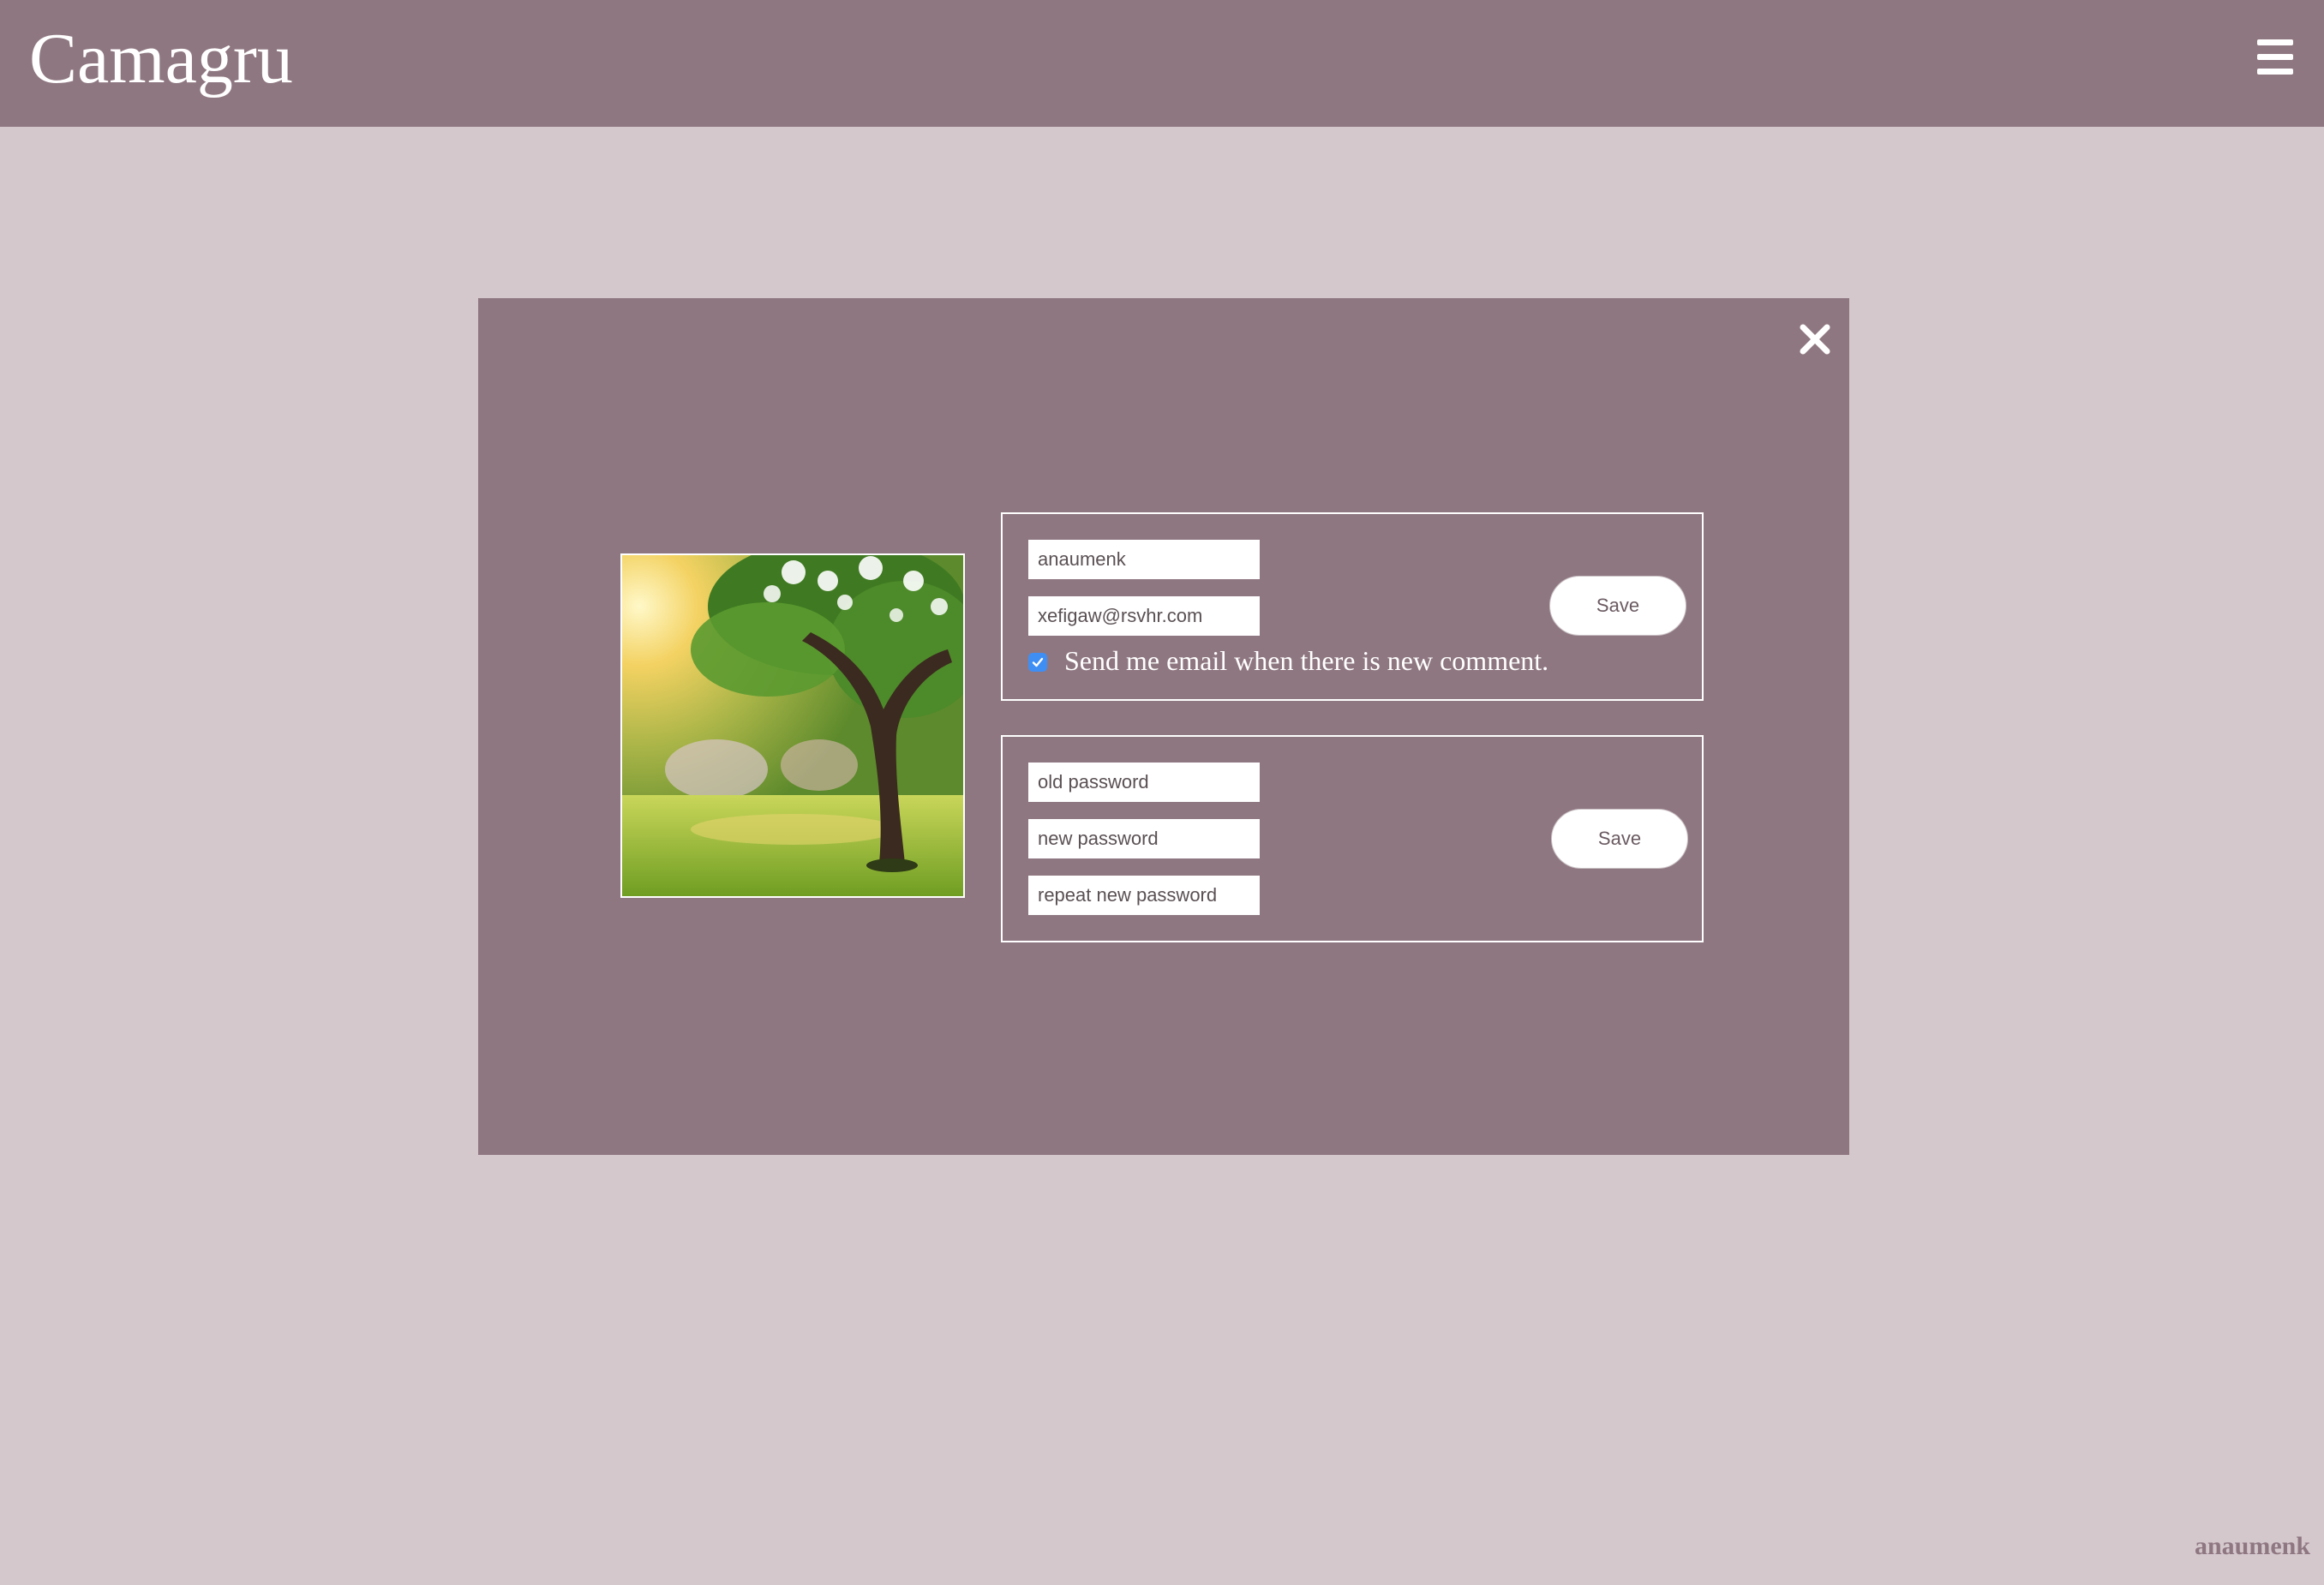 This screenshot has width=2324, height=1585. I want to click on top-navbar: Camagru, so click(1162, 63).